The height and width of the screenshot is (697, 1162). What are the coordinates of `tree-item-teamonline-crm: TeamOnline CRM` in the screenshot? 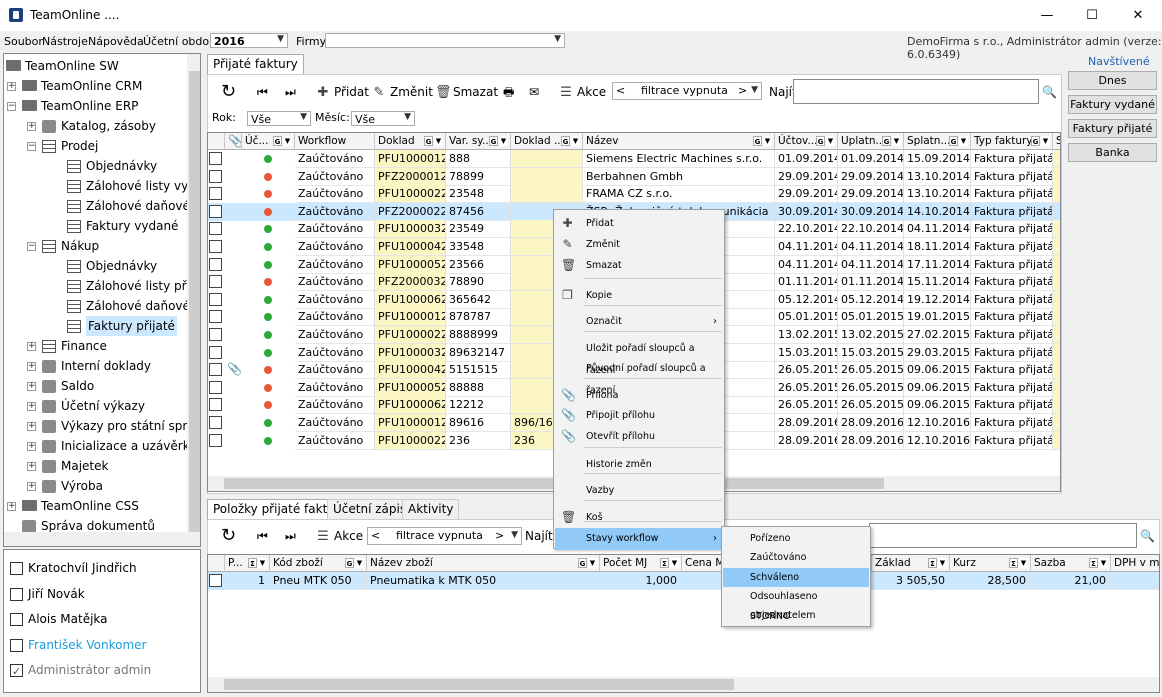 It's located at (91, 86).